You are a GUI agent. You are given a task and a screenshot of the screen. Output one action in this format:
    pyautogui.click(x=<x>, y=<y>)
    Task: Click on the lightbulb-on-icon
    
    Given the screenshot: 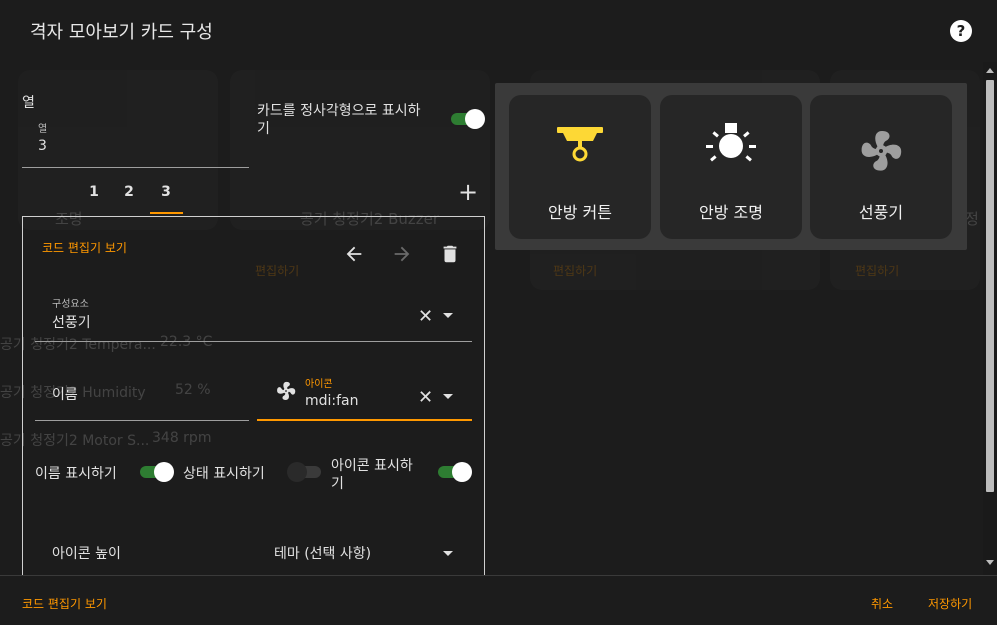 What is the action you would take?
    pyautogui.click(x=731, y=142)
    